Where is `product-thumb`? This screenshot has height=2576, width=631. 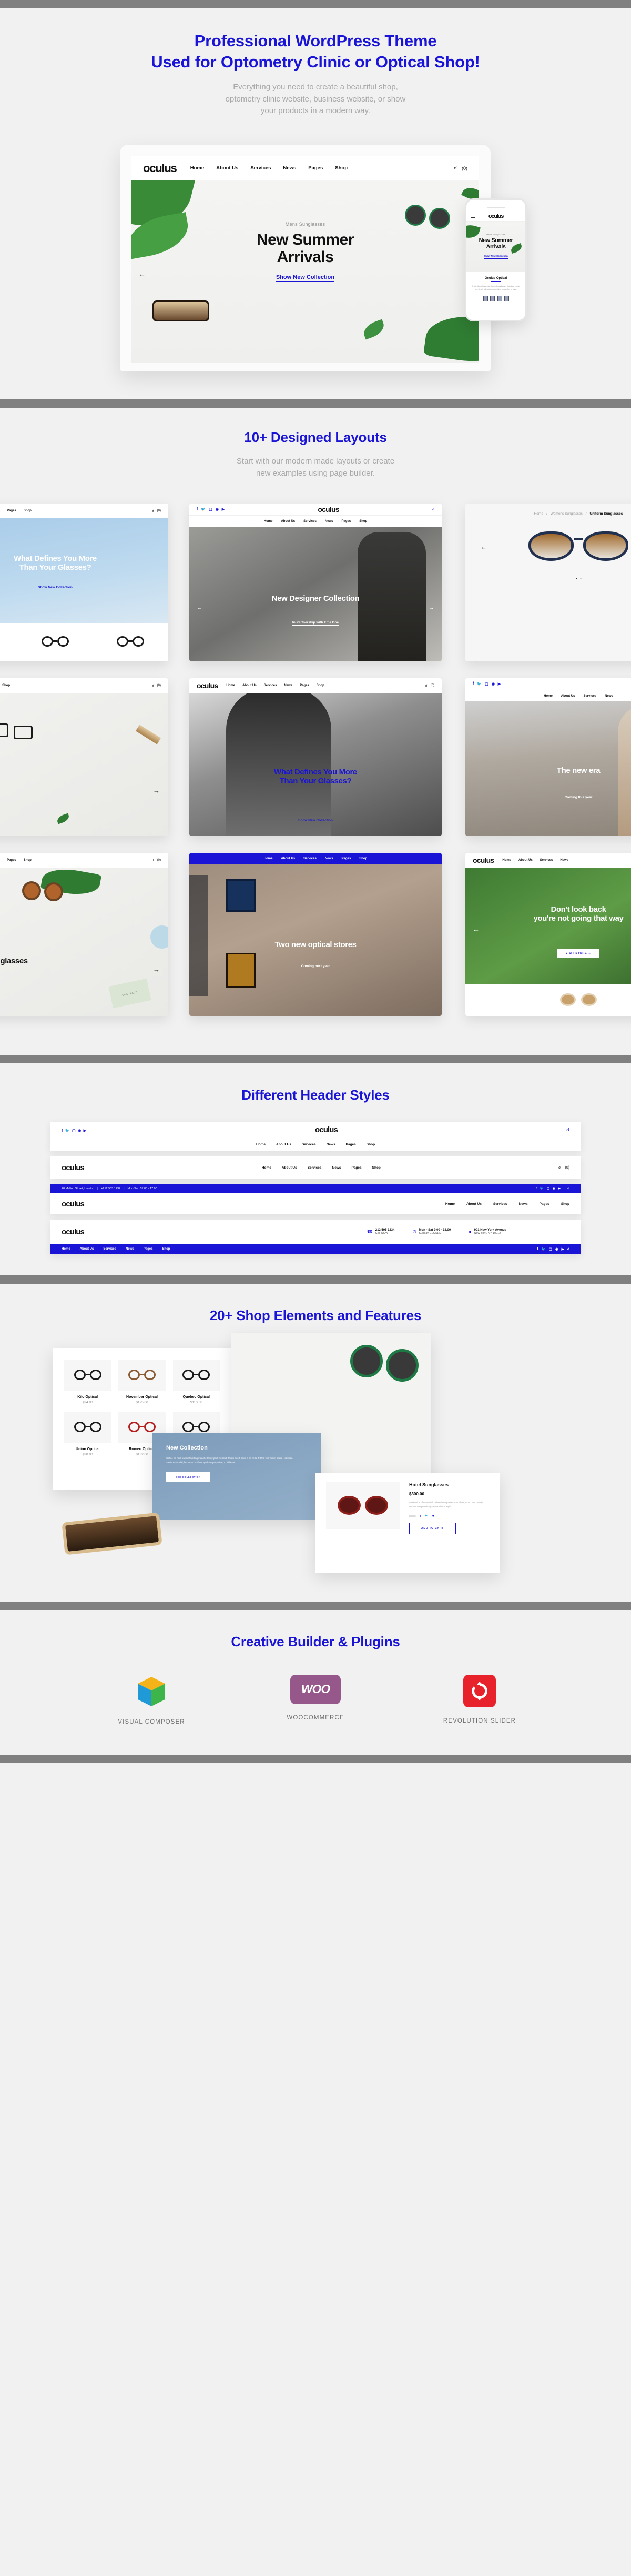
product-thumb is located at coordinates (503, 299).